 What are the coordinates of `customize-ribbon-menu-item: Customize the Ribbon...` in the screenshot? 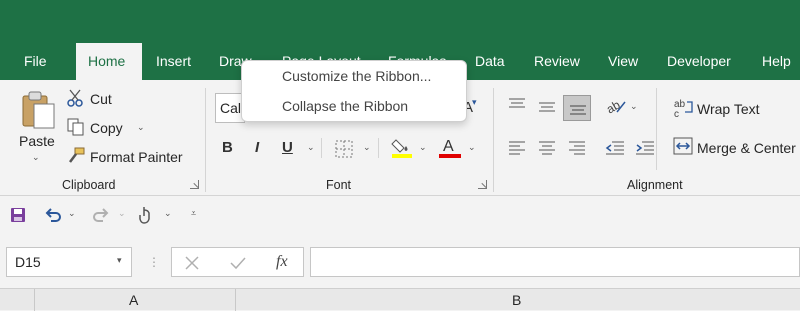 It's located at (356, 76).